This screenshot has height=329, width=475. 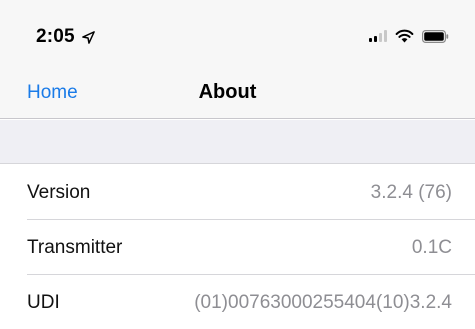 What do you see at coordinates (59, 192) in the screenshot?
I see `row-label: Version` at bounding box center [59, 192].